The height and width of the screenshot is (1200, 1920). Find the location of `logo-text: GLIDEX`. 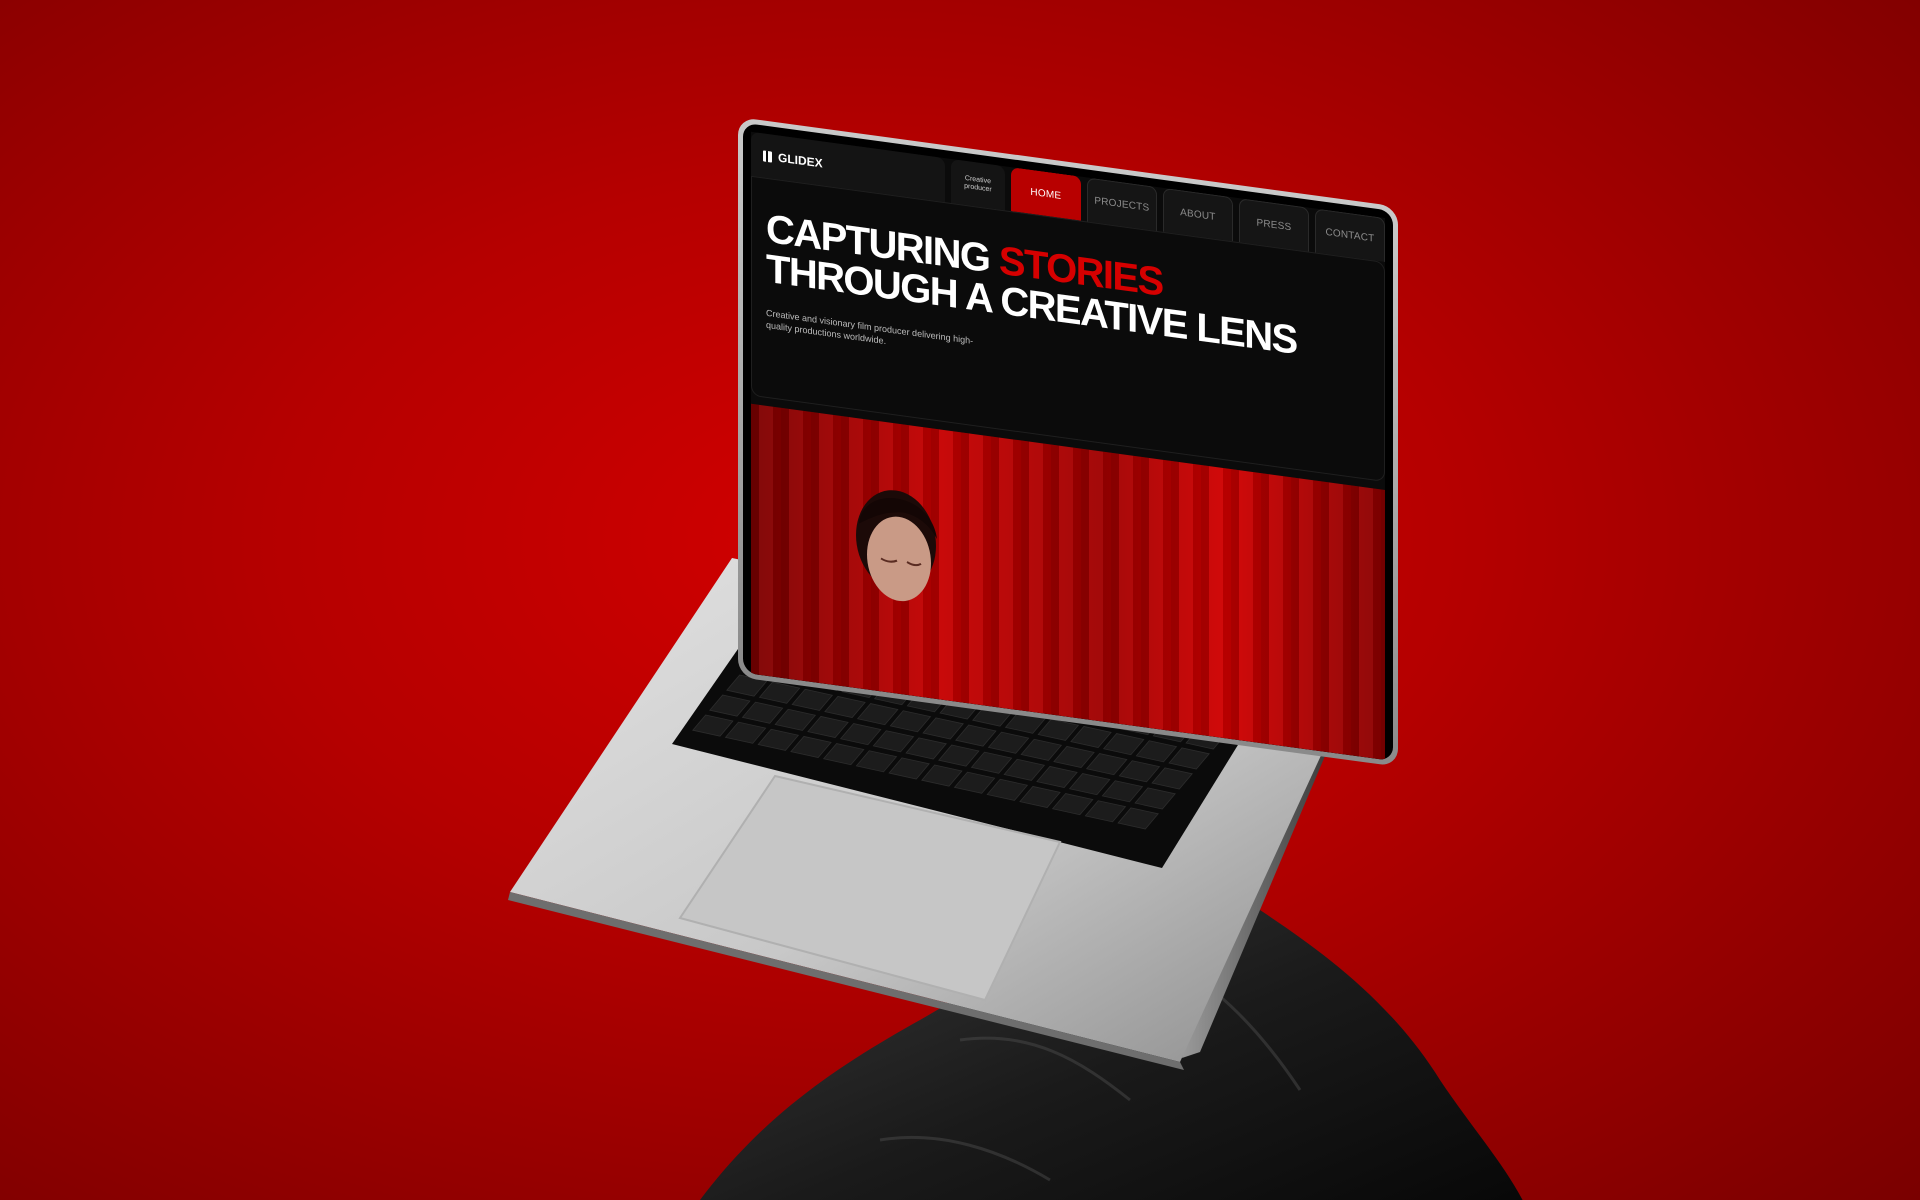

logo-text: GLIDEX is located at coordinates (800, 160).